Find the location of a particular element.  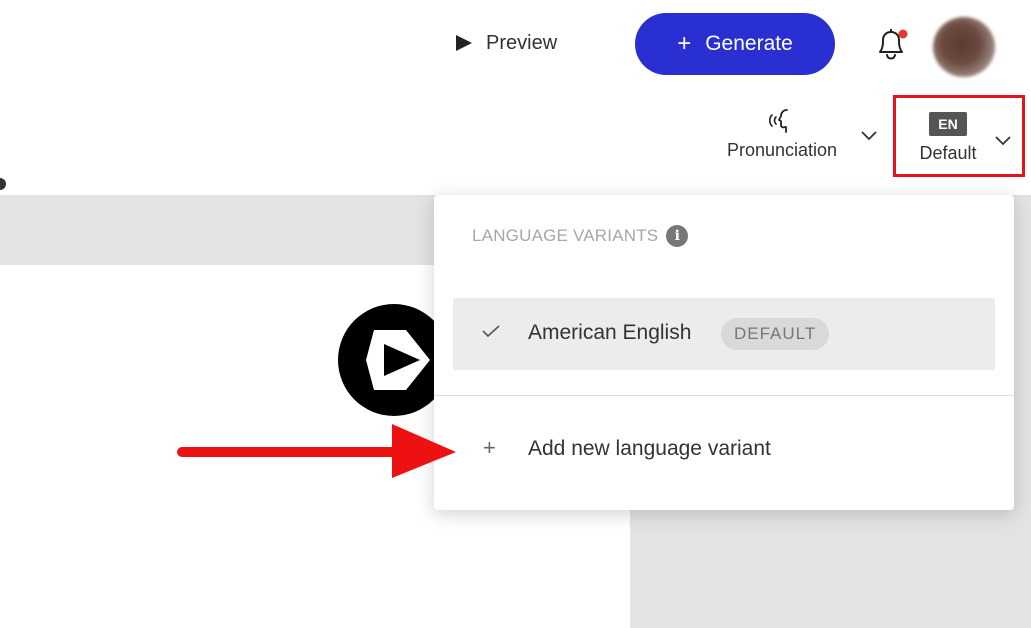

avatar is located at coordinates (964, 47).